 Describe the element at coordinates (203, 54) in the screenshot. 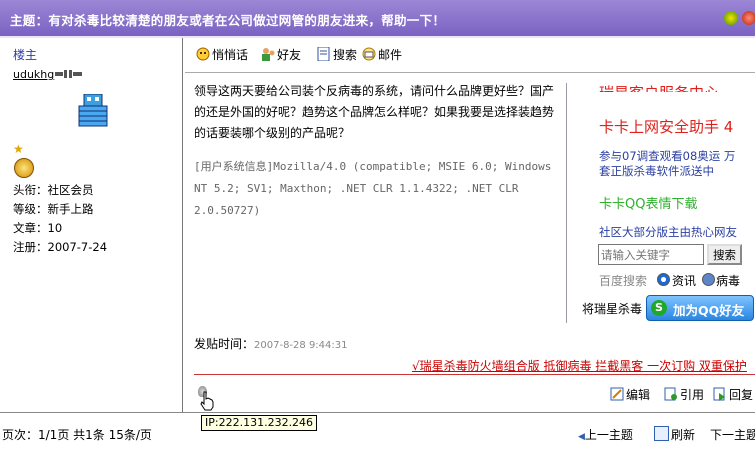

I see `smiley-icon` at that location.